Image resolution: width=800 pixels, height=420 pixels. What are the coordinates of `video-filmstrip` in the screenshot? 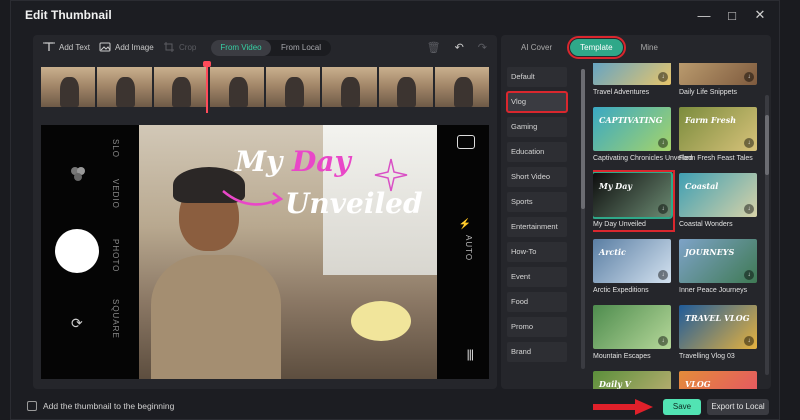 It's located at (265, 87).